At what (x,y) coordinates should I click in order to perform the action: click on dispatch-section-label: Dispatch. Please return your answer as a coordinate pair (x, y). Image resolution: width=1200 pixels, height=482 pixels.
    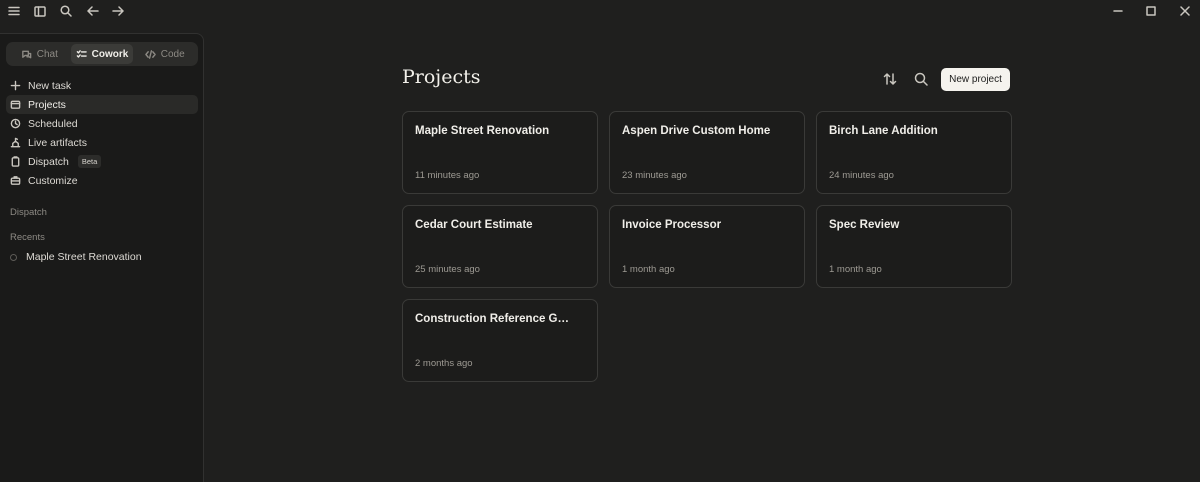
    Looking at the image, I should click on (28, 212).